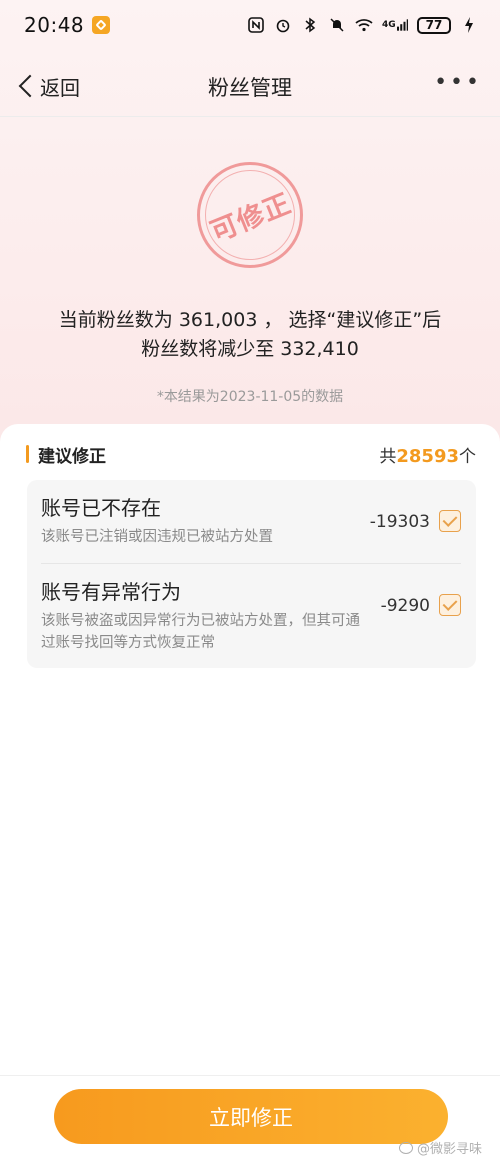 Image resolution: width=500 pixels, height=1159 pixels. Describe the element at coordinates (27, 454) in the screenshot. I see `section-accent-bar` at that location.